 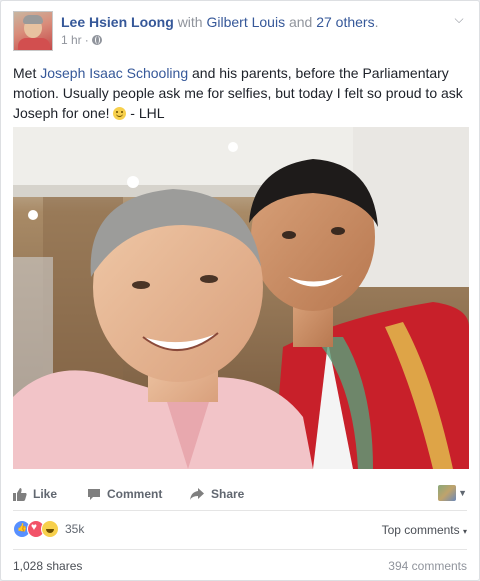 I want to click on and-text: and, so click(x=300, y=22).